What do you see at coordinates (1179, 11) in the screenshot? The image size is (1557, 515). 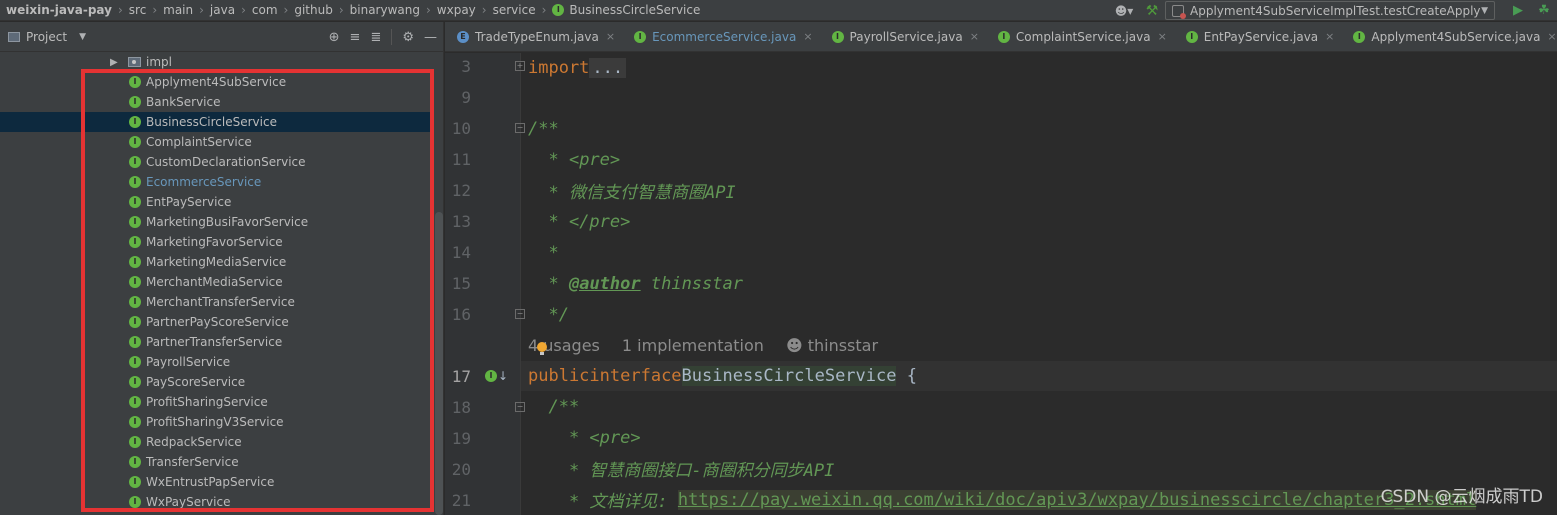 I see `test-config-icon` at bounding box center [1179, 11].